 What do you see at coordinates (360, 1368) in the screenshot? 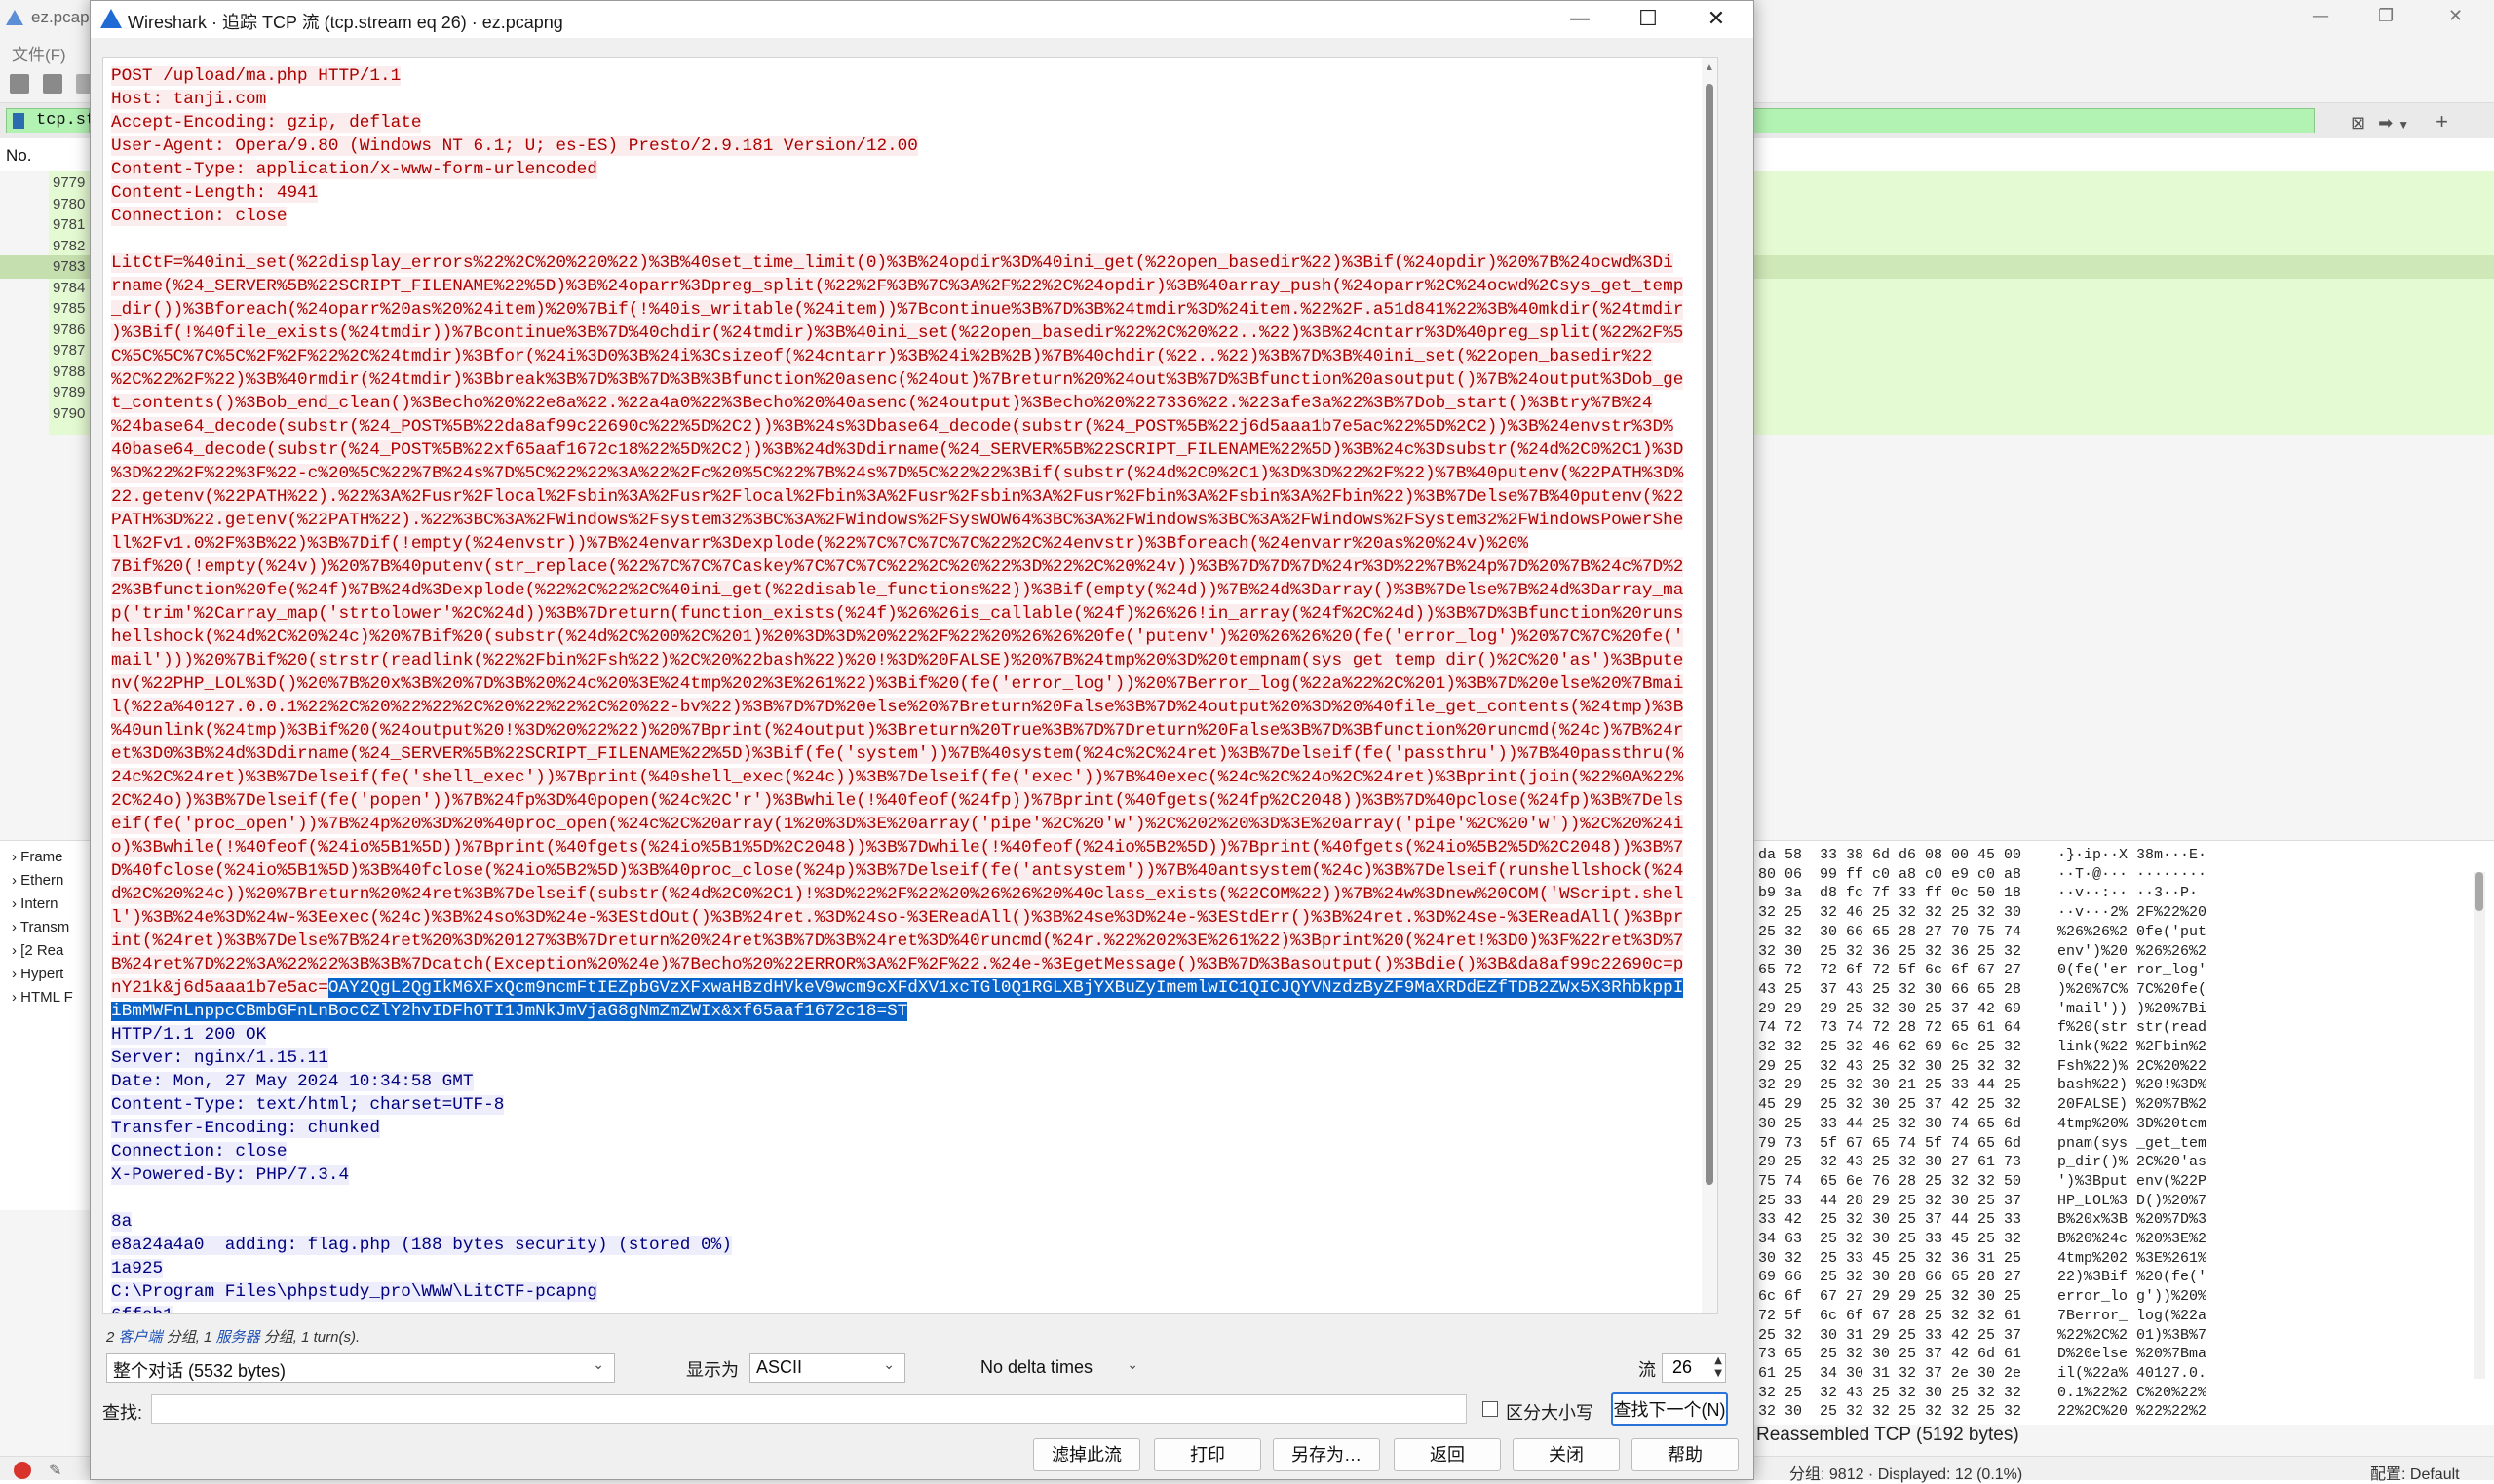
I see `conversation-select: 整个对话 (5532 bytes) ⌄` at bounding box center [360, 1368].